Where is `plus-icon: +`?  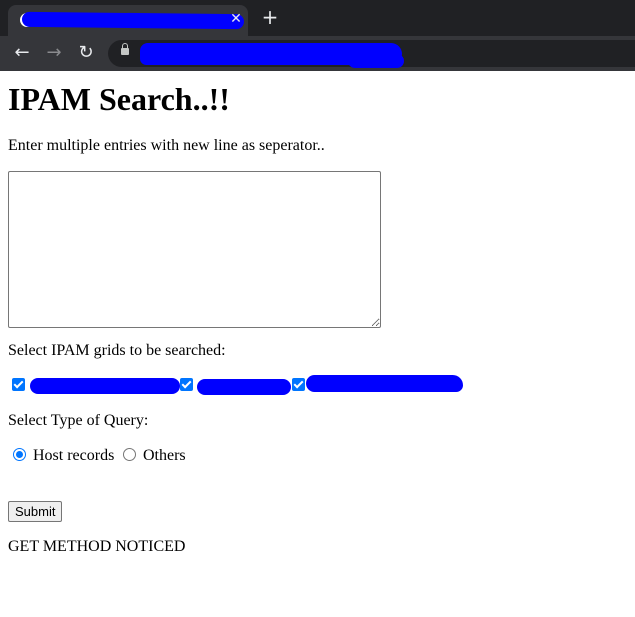
plus-icon: + is located at coordinates (270, 17).